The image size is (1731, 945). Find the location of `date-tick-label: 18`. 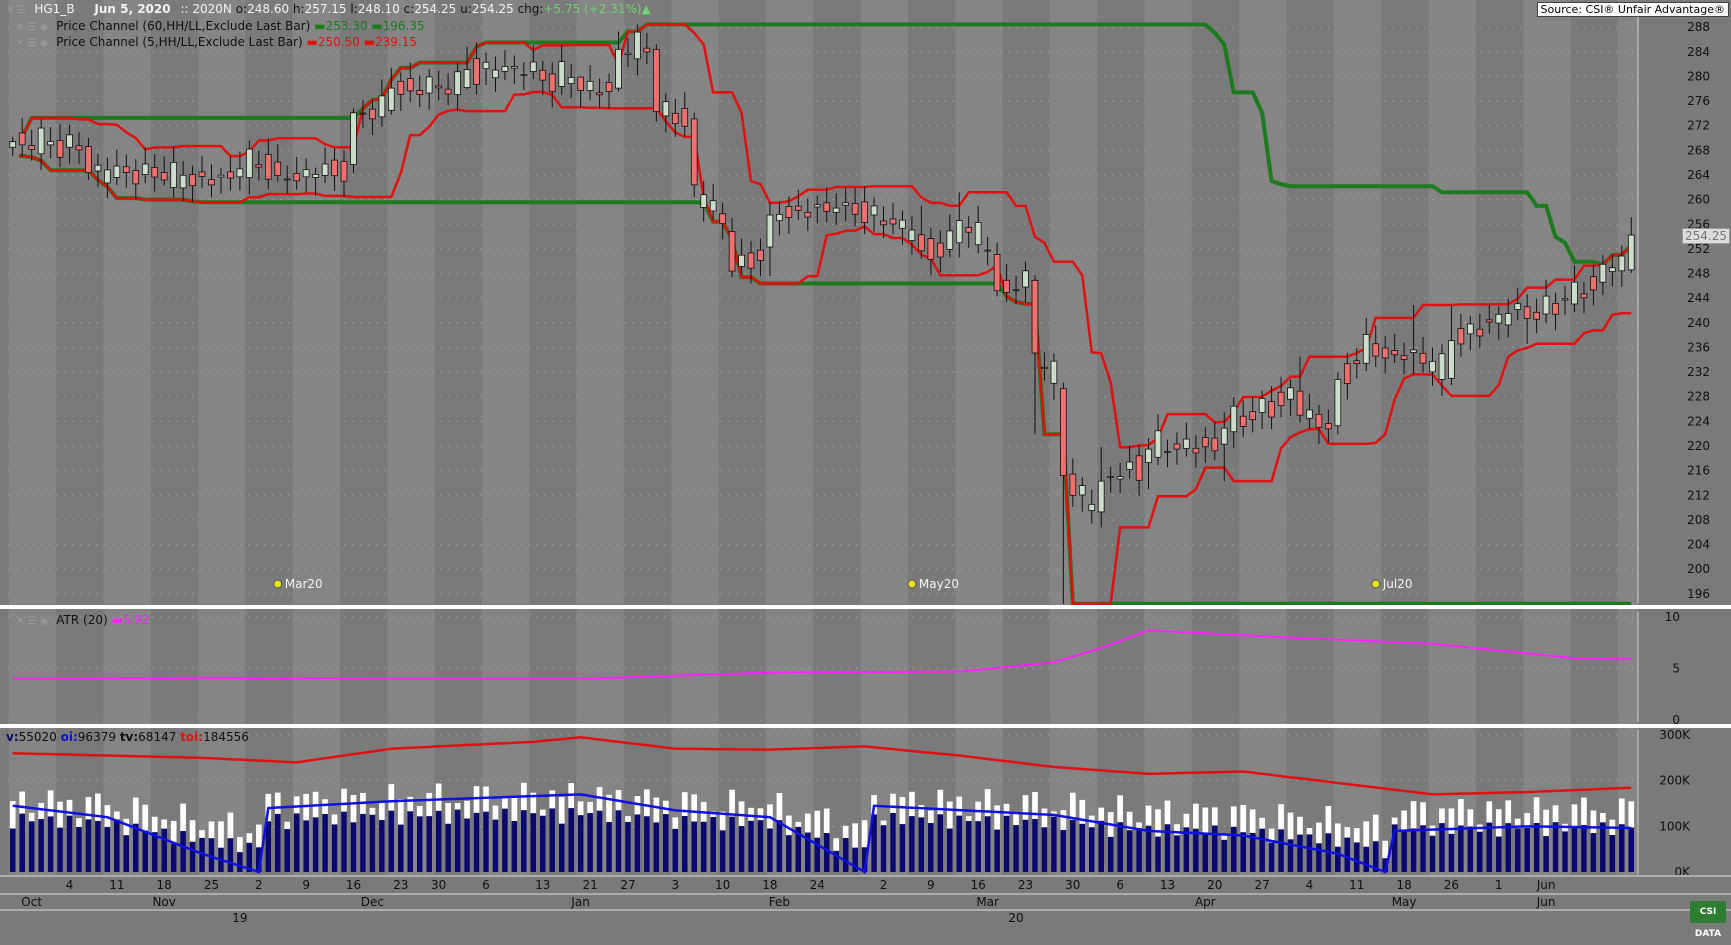

date-tick-label: 18 is located at coordinates (164, 885).